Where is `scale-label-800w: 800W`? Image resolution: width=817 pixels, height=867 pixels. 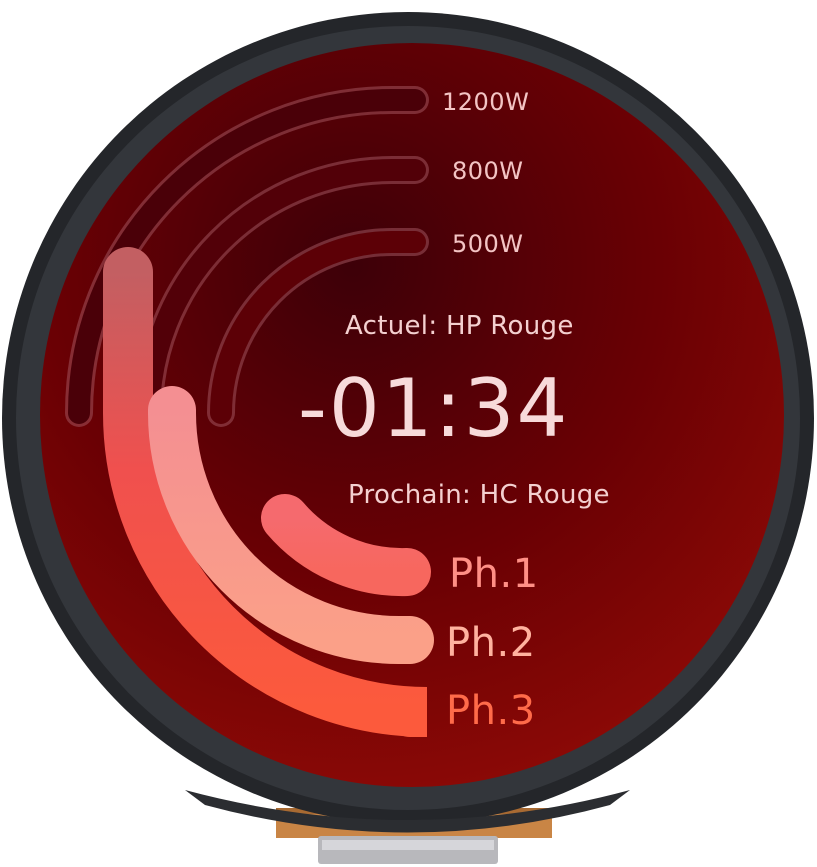 scale-label-800w: 800W is located at coordinates (488, 171).